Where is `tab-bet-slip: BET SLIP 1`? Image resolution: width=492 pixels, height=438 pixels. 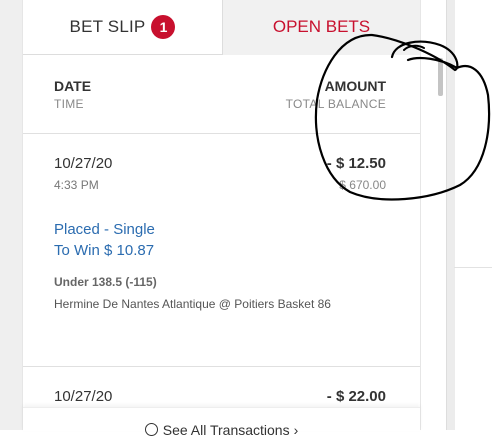 tab-bet-slip: BET SLIP 1 is located at coordinates (123, 27).